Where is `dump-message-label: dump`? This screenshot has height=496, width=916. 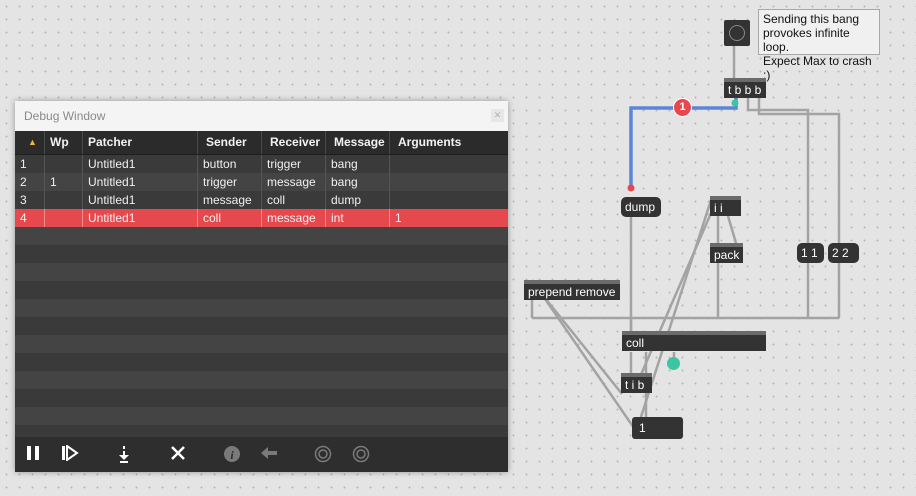 dump-message-label: dump is located at coordinates (640, 207).